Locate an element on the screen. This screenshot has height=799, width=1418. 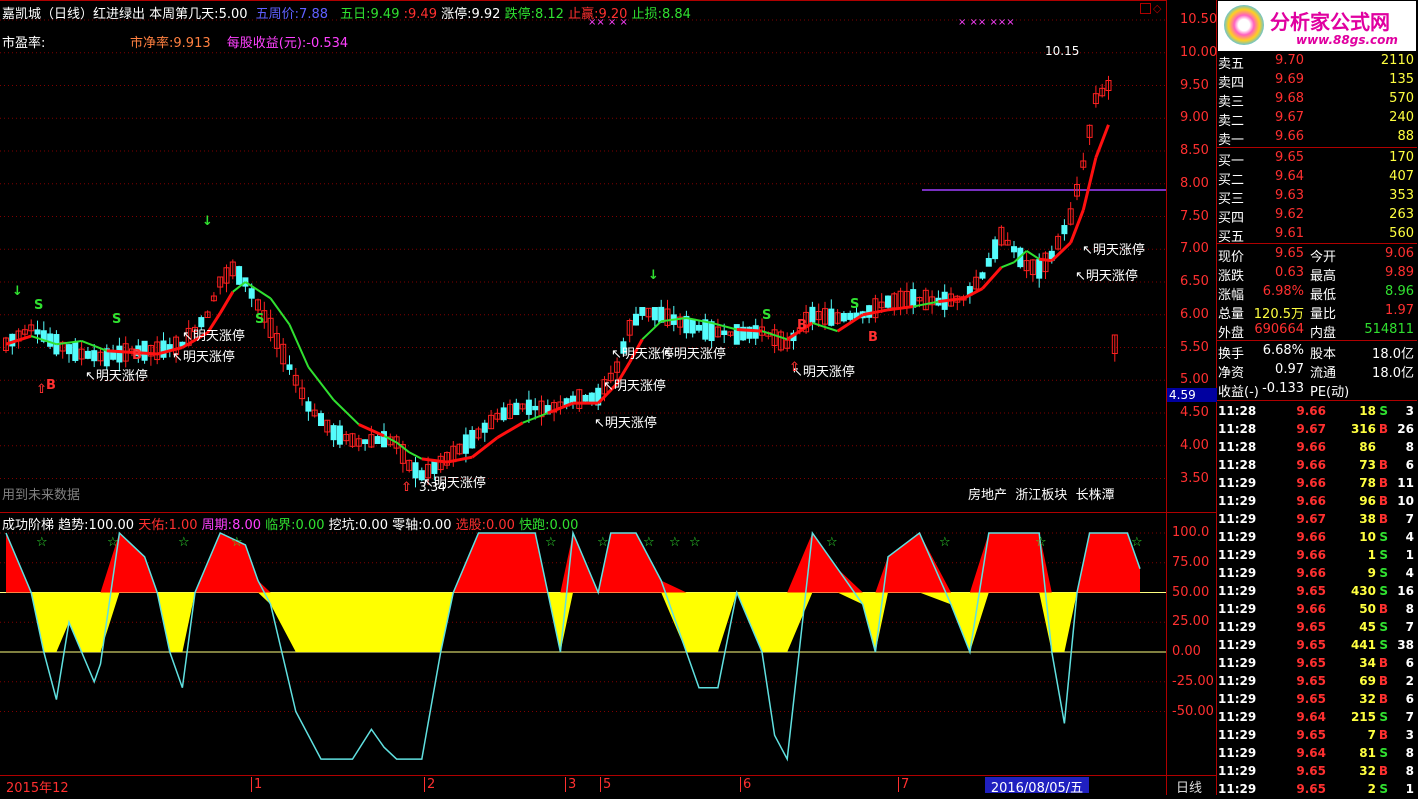
trade-row: 11:28 9.67 316 B 26 is located at coordinates (1317, 430).